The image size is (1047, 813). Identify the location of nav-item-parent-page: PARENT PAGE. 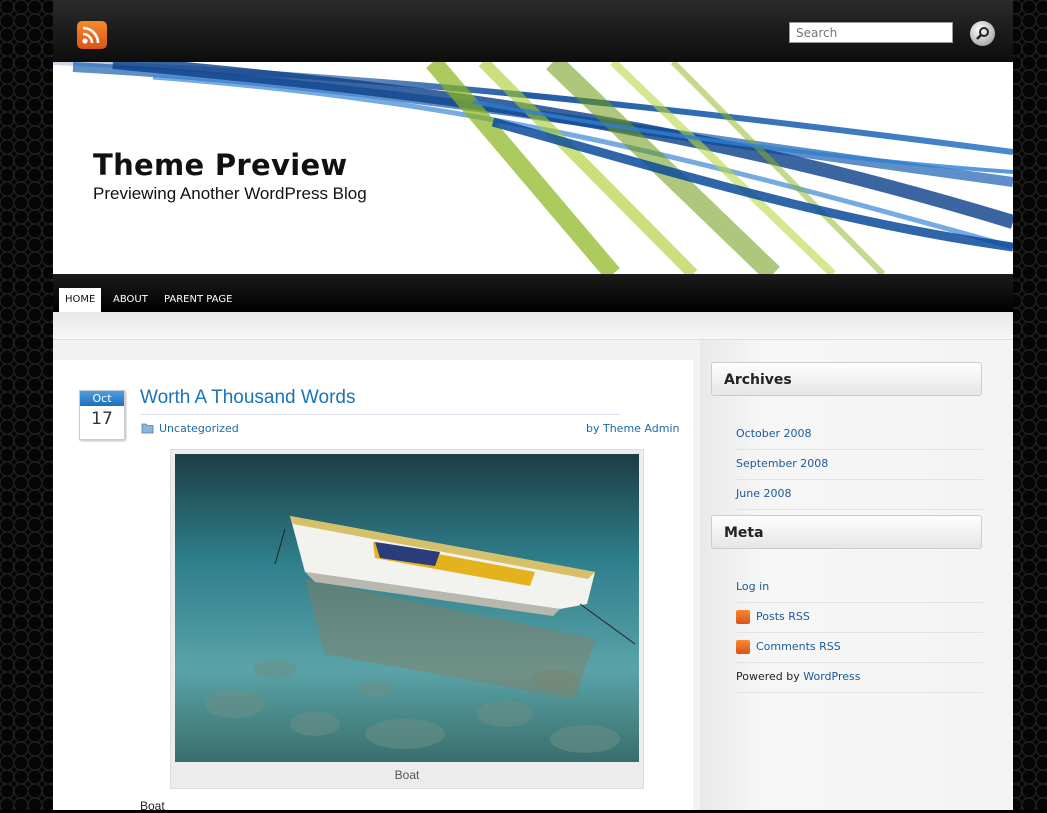
(198, 300).